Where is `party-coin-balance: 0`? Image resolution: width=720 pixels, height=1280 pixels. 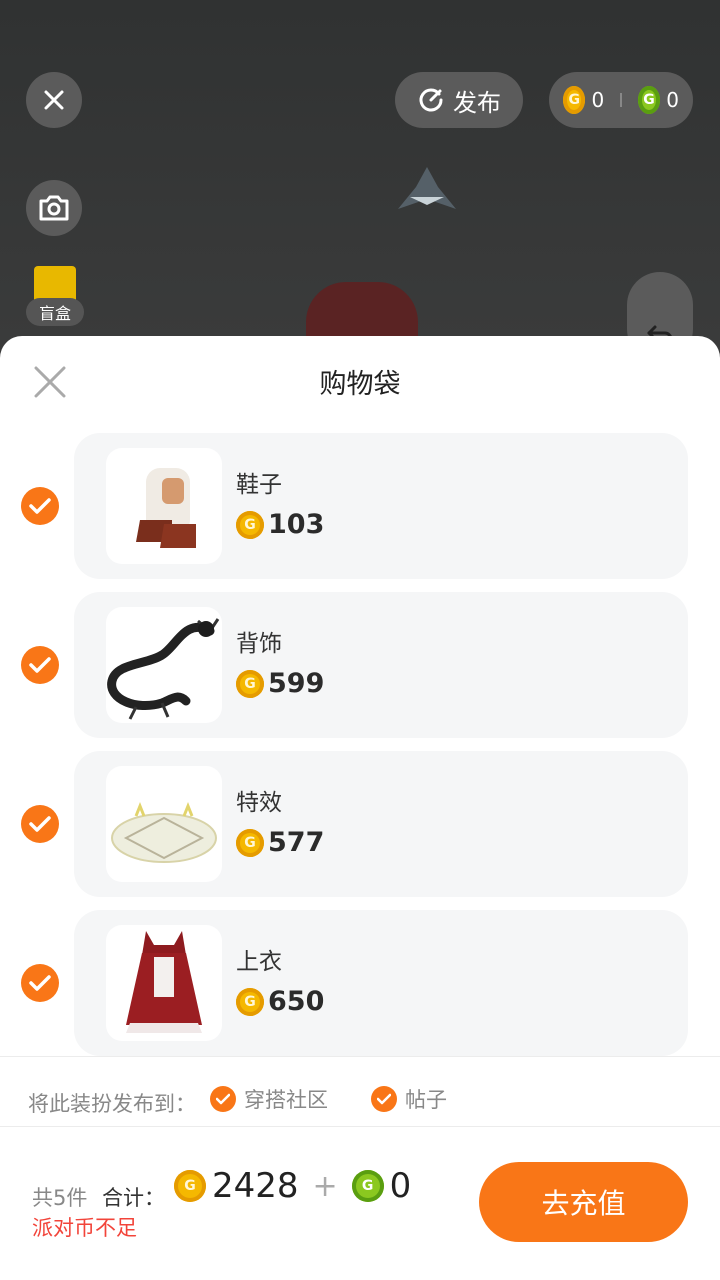 party-coin-balance: 0 is located at coordinates (598, 100).